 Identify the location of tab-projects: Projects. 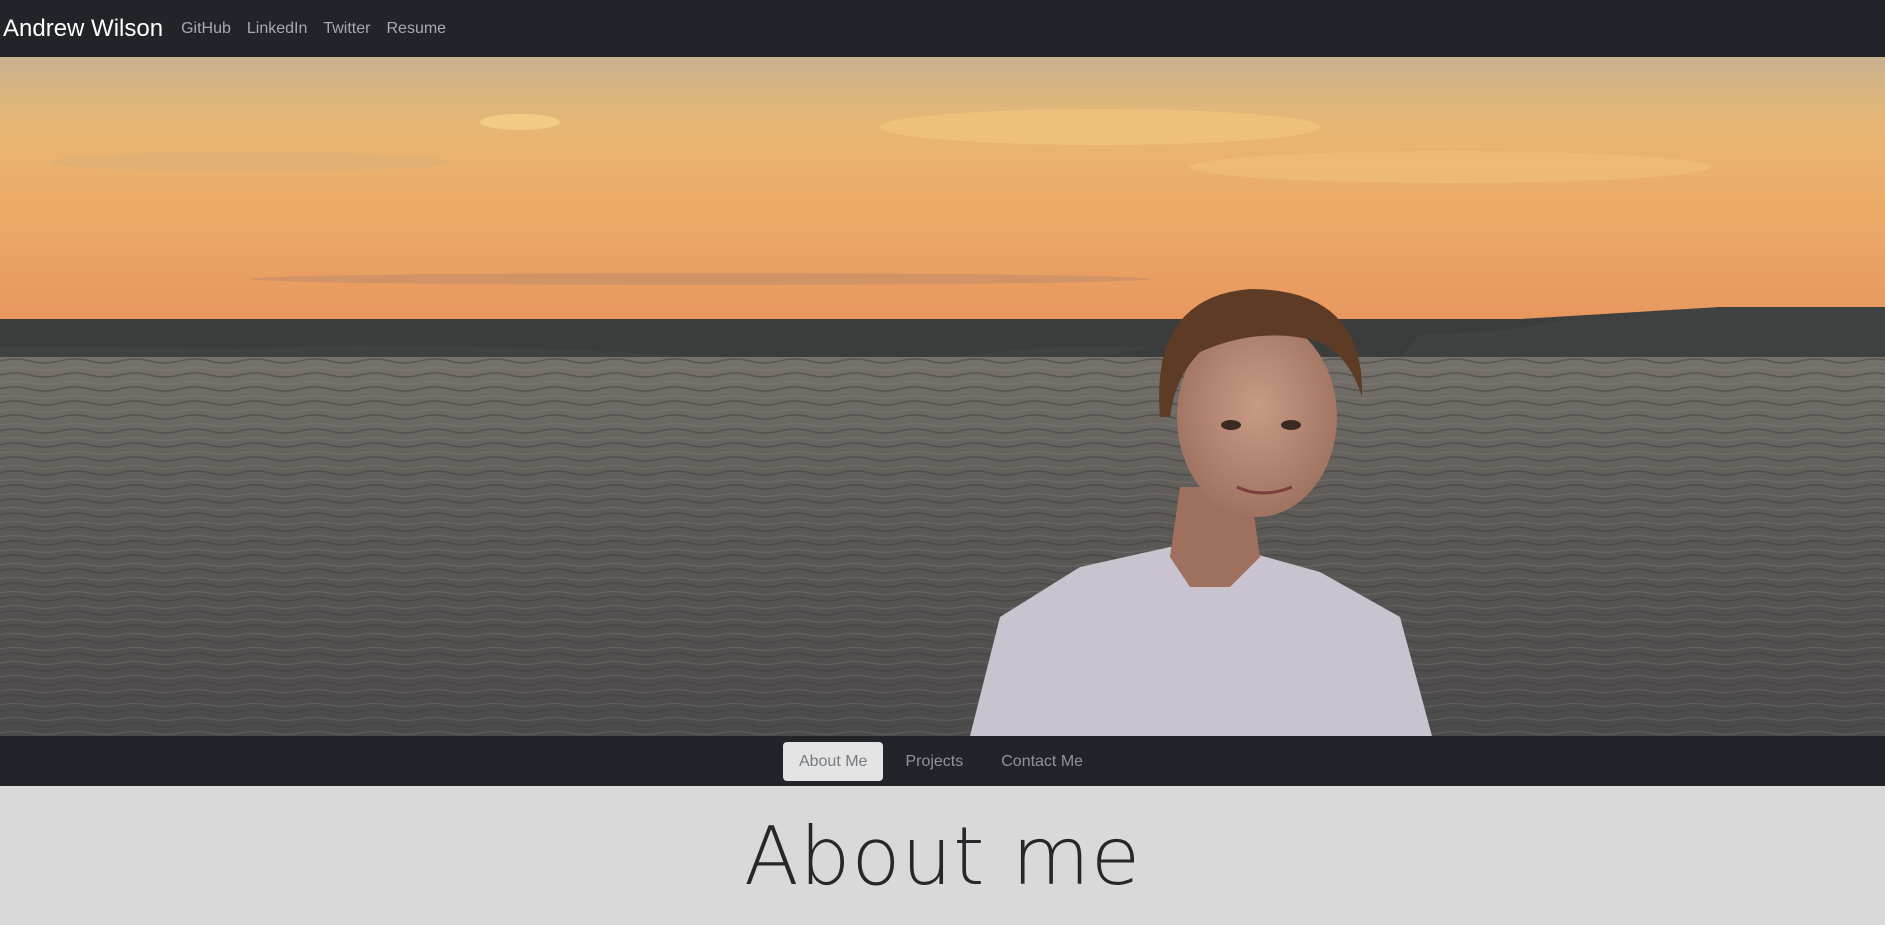
(934, 761).